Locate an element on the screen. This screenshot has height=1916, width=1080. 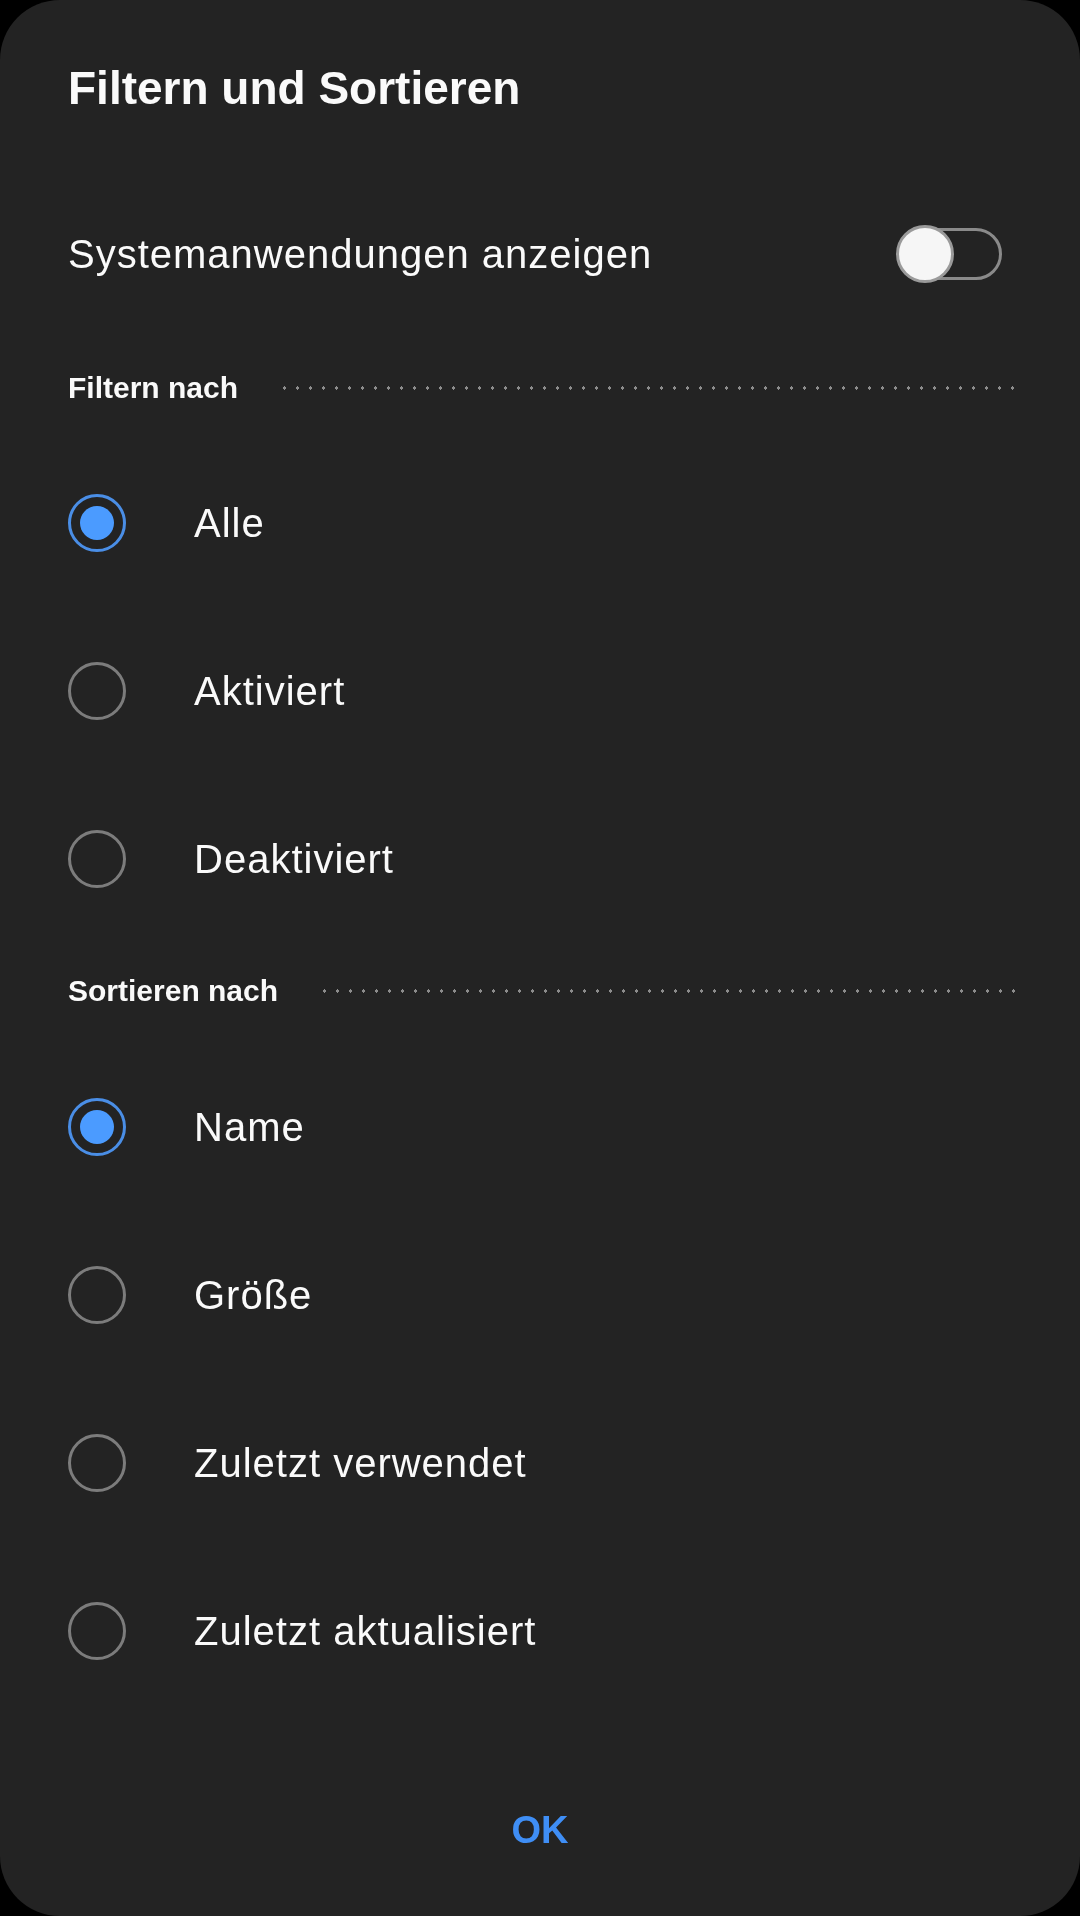
option-label: Aktiviert is located at coordinates (270, 691).